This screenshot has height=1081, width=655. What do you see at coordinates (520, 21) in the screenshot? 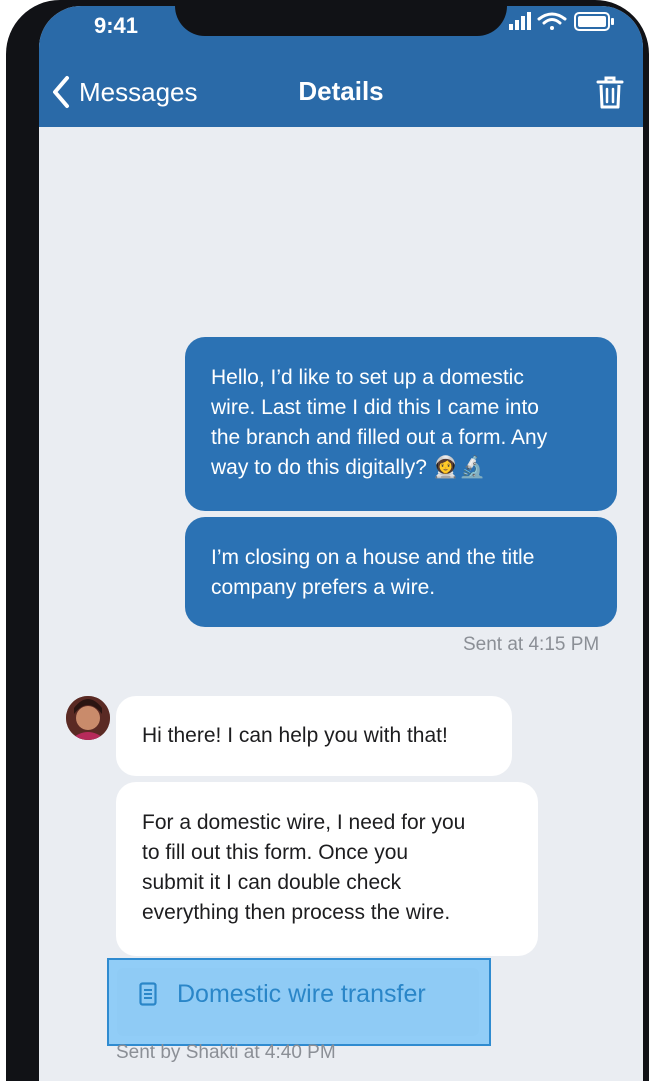
I see `signal-icon` at bounding box center [520, 21].